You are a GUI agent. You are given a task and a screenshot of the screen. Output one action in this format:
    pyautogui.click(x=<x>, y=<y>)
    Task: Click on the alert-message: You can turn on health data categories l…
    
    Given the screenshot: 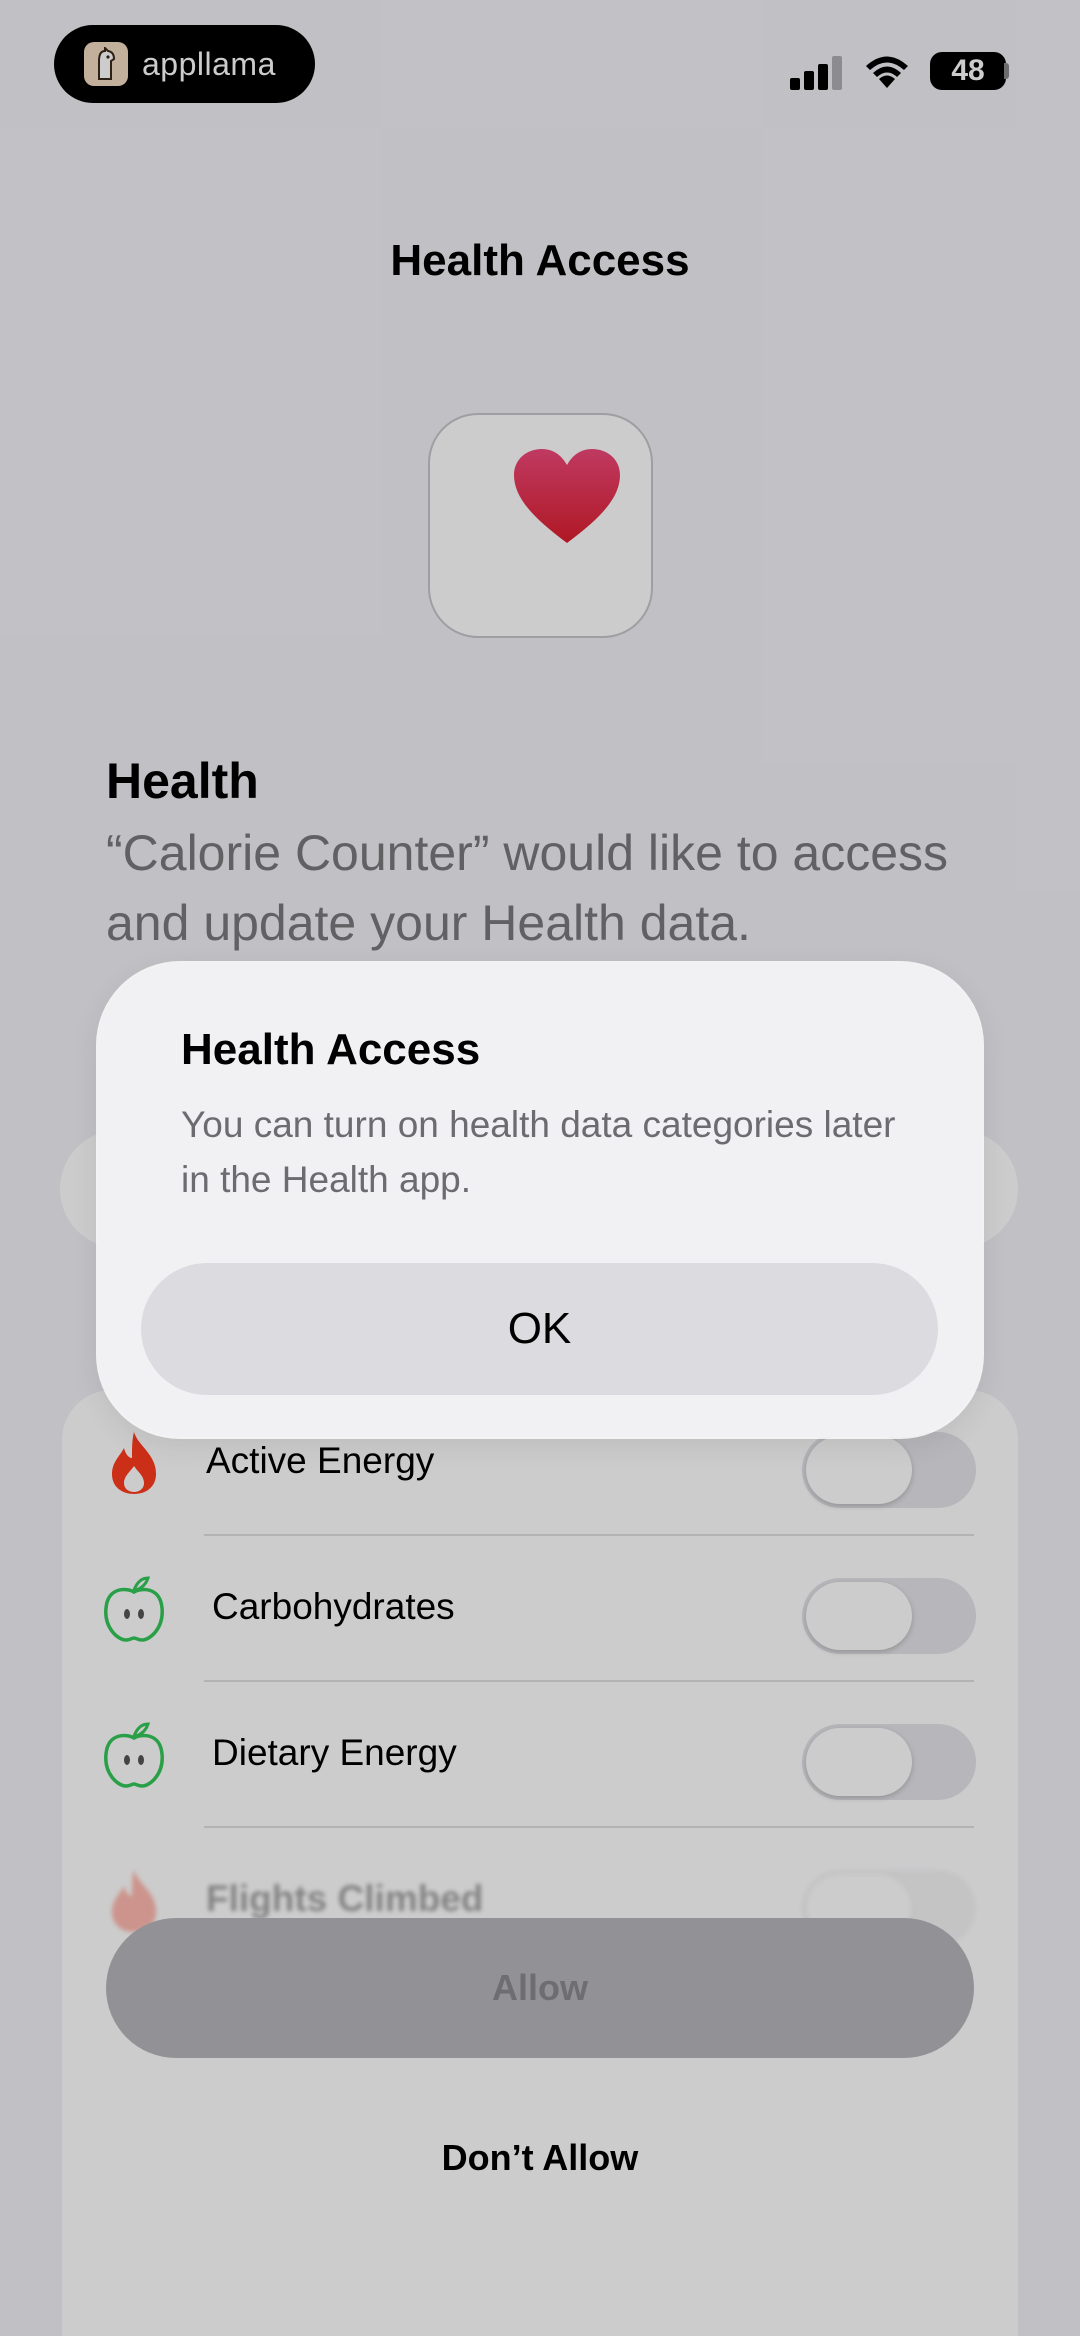 What is the action you would take?
    pyautogui.click(x=538, y=1152)
    